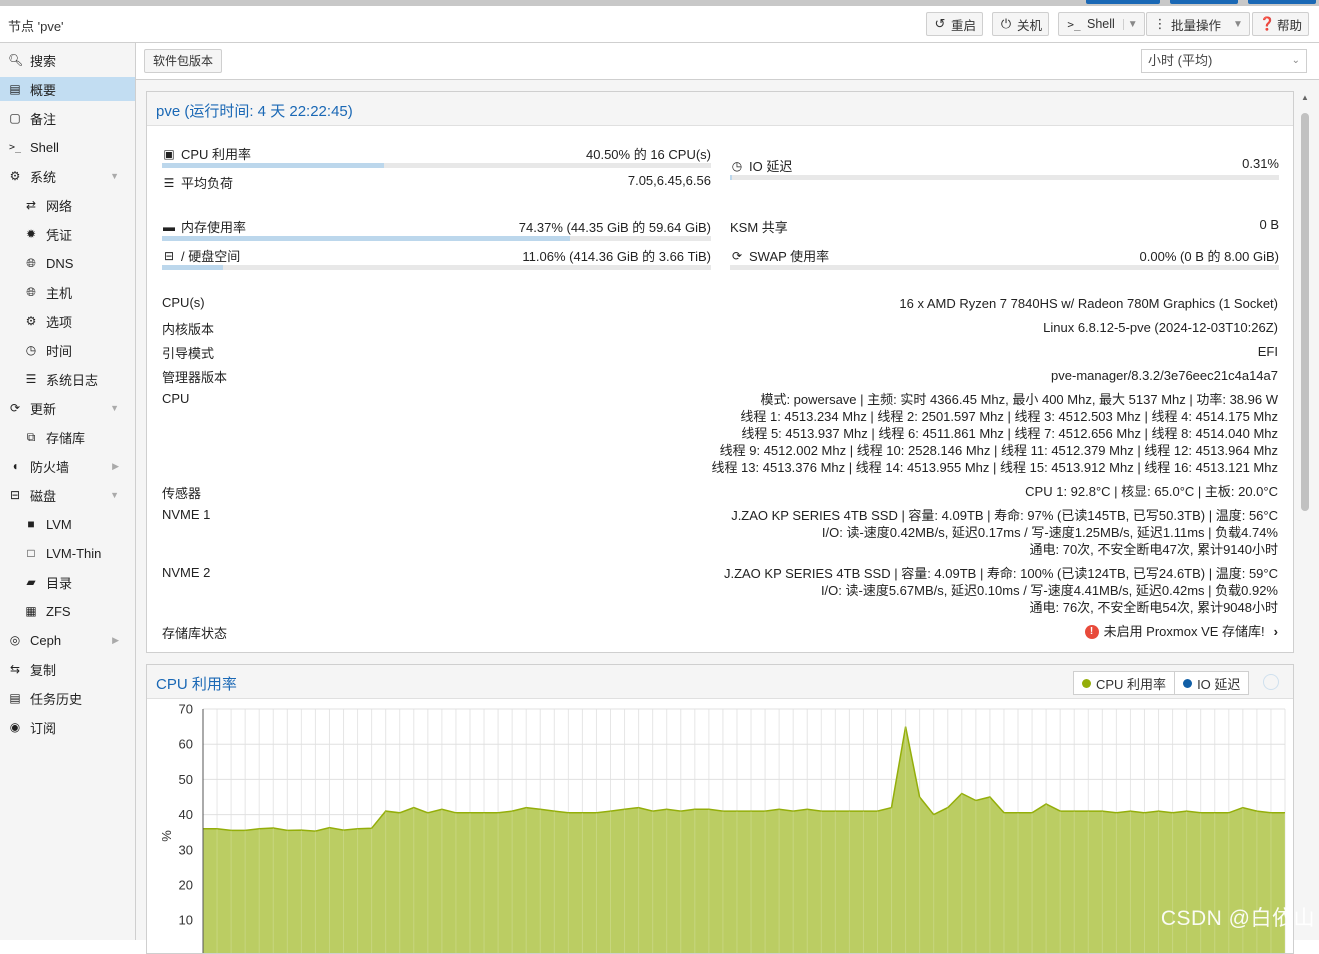  I want to click on refresh-icon: ⟳, so click(737, 255).